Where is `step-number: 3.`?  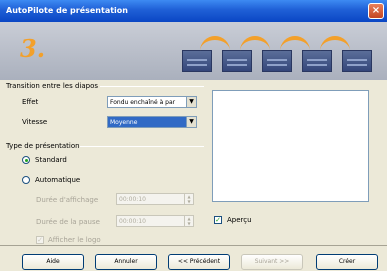 step-number: 3. is located at coordinates (33, 48).